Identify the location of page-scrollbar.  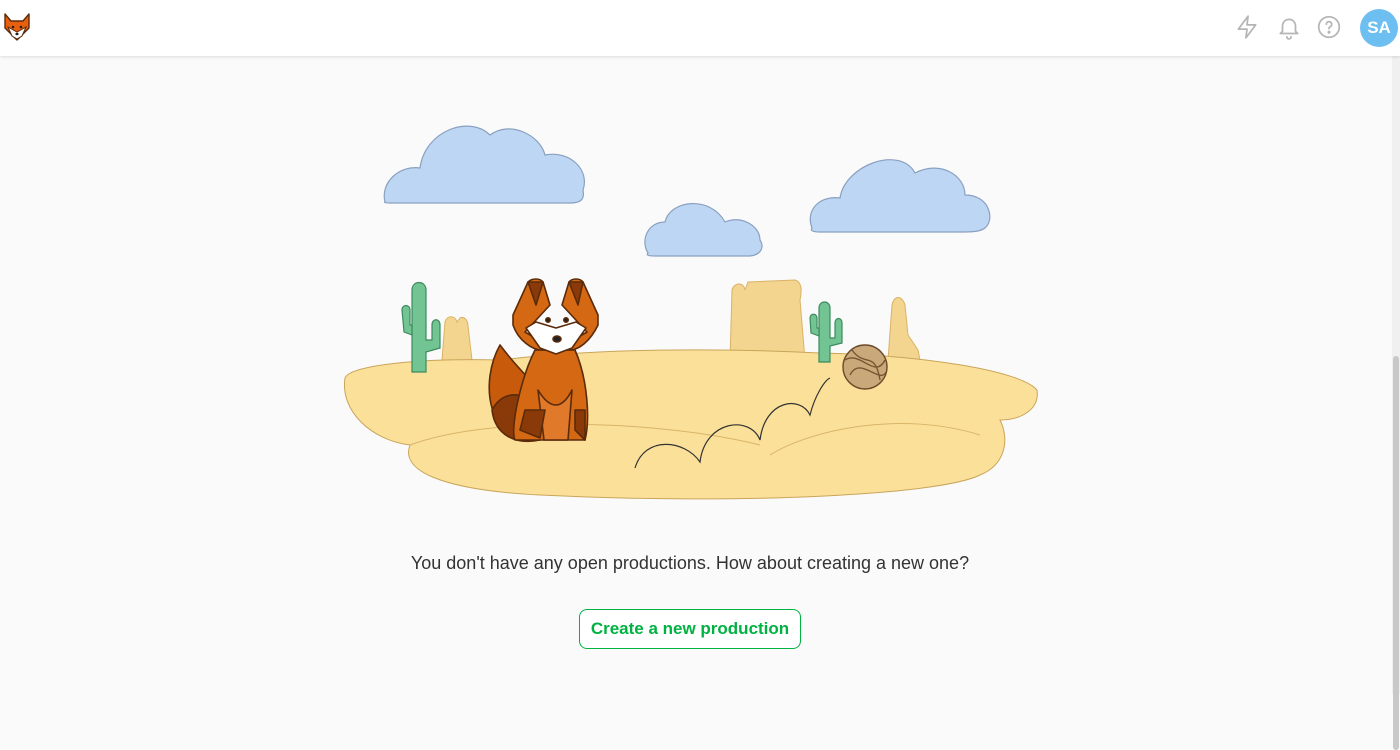
(1396, 403).